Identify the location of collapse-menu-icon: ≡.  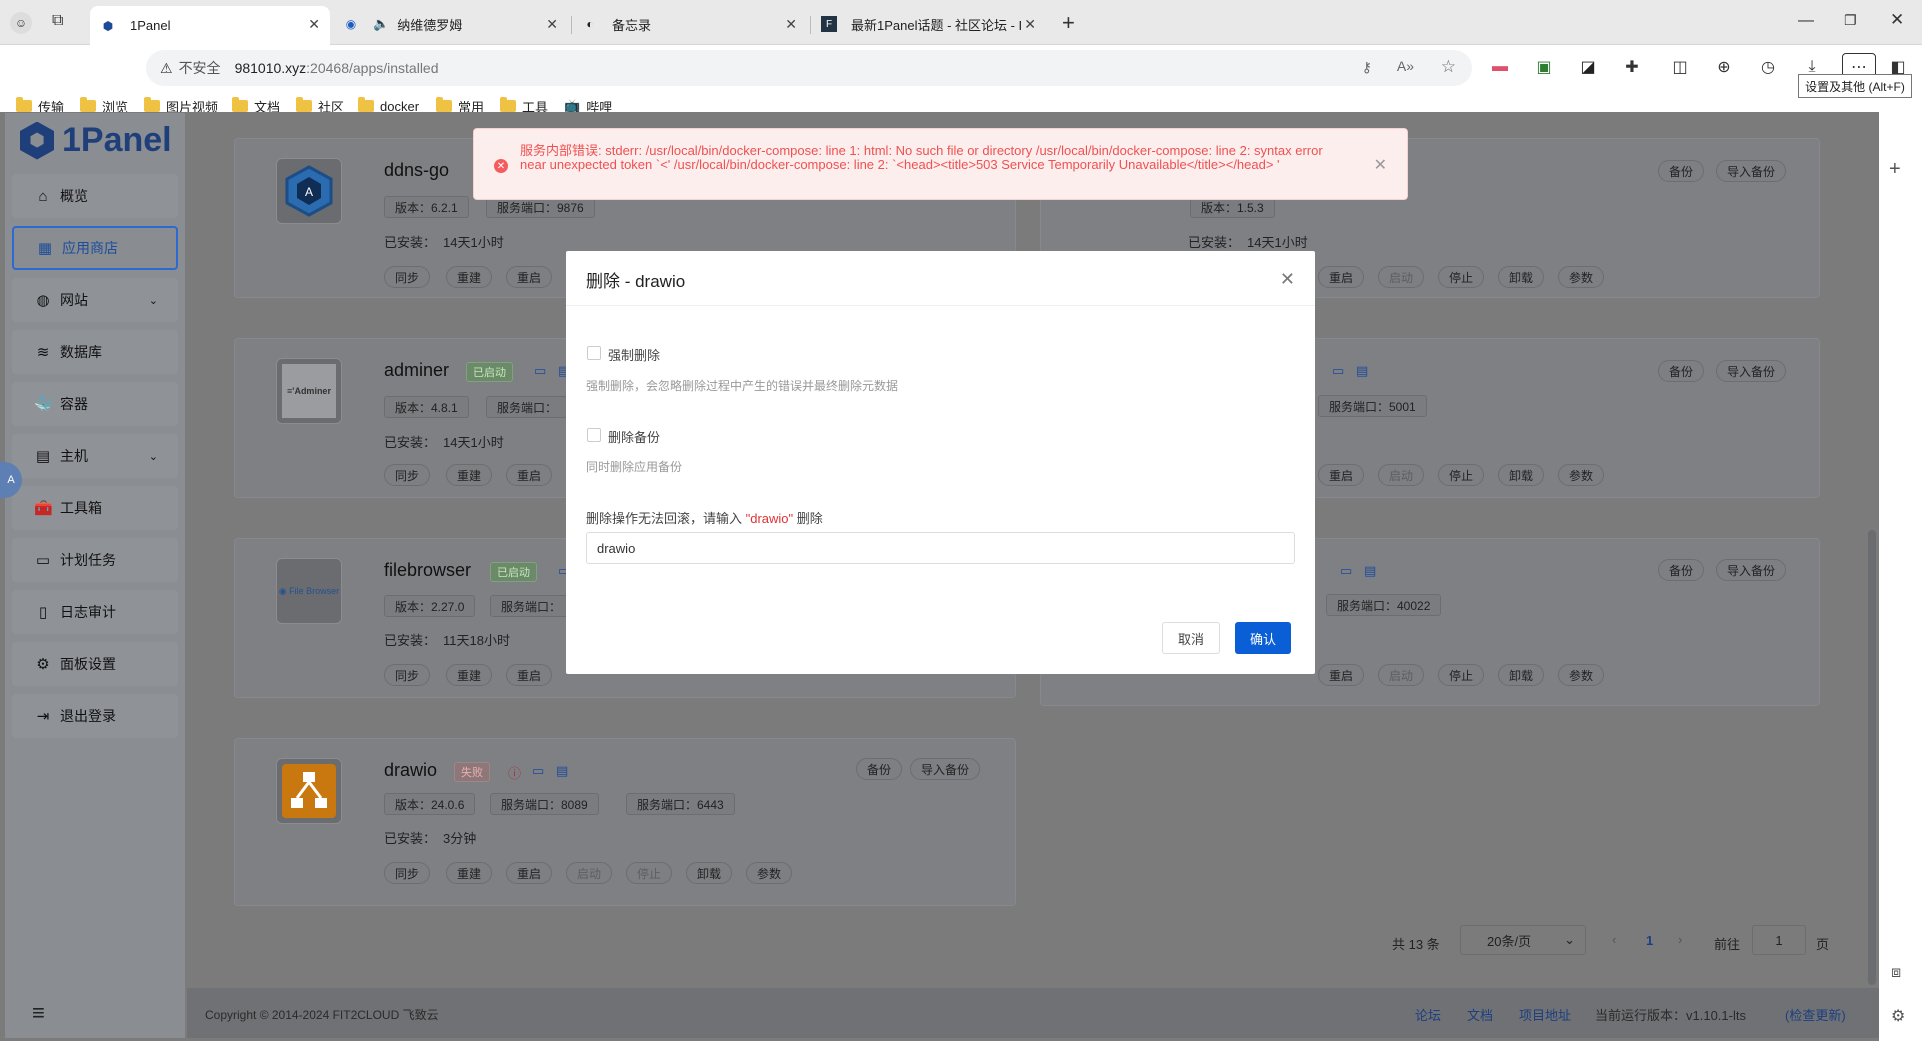
(38, 1013).